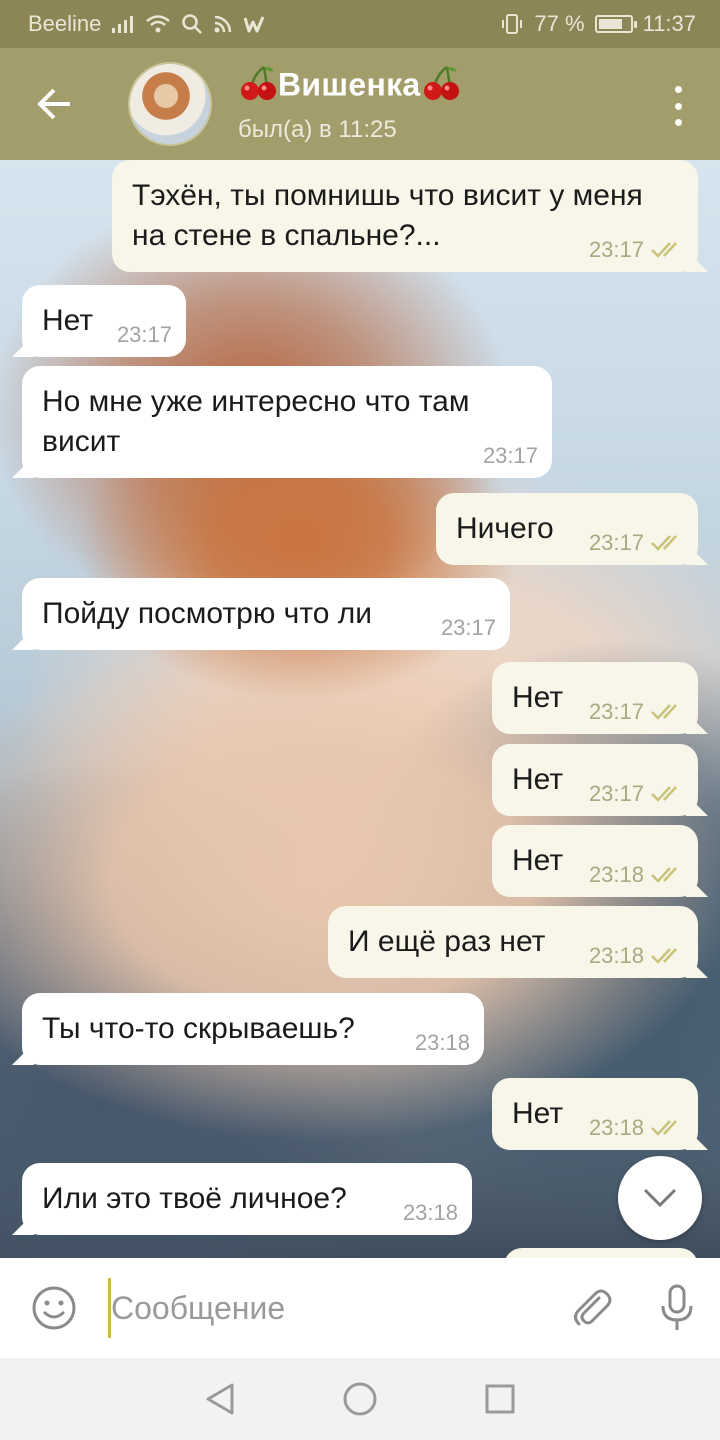 The width and height of the screenshot is (720, 1440). Describe the element at coordinates (258, 87) in the screenshot. I see `cherry-icon` at that location.